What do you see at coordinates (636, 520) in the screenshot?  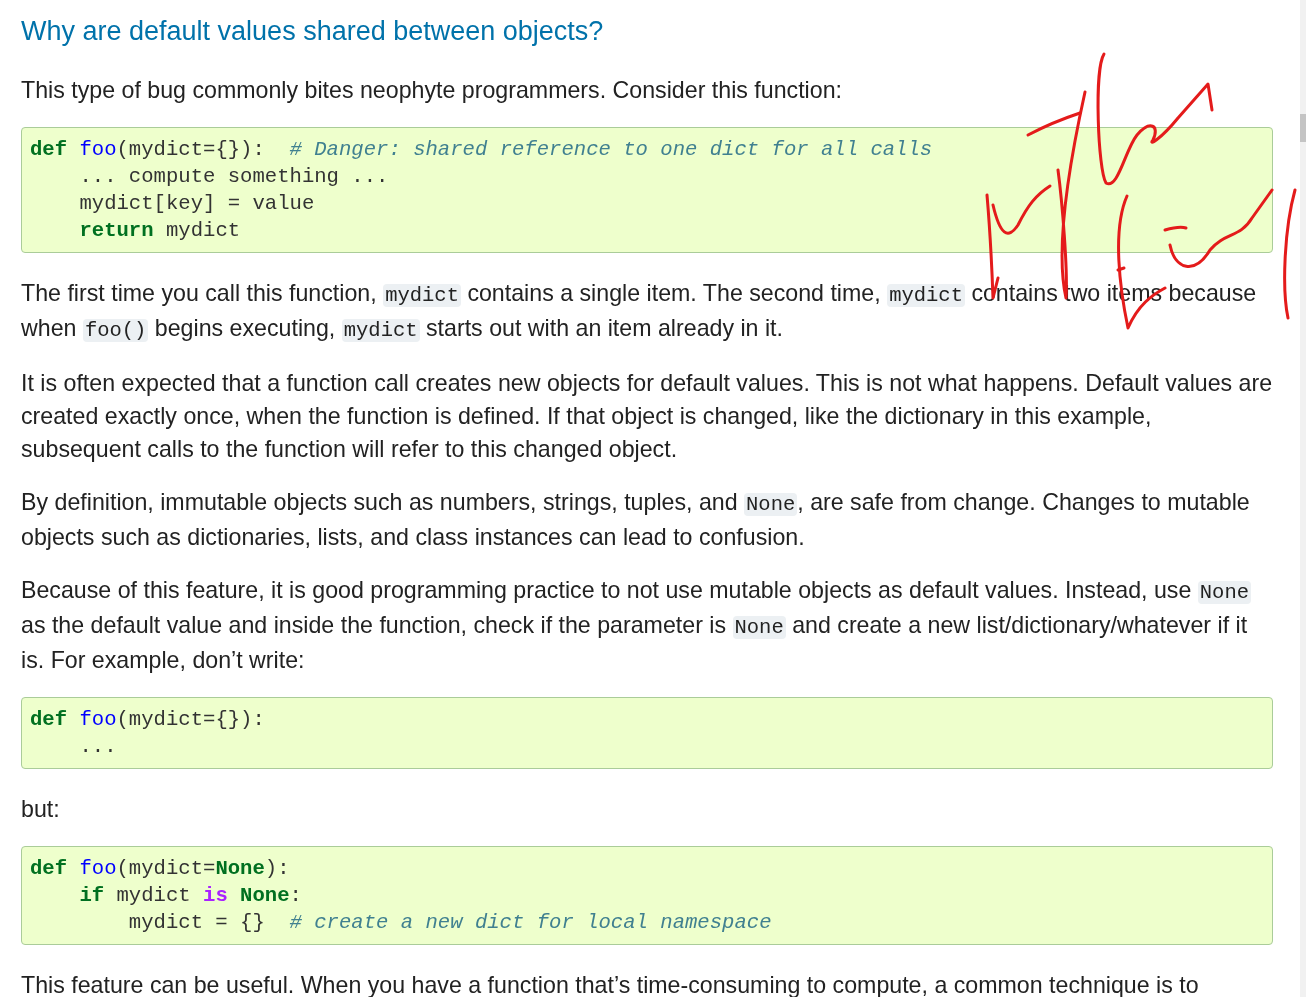 I see `paragraph: By definition, immutable objects such as numbers, strings, tuples, and None, are safe from change. Changes to mutable objects such as dictionaries, lists, and class instances can lead to confusion.` at bounding box center [636, 520].